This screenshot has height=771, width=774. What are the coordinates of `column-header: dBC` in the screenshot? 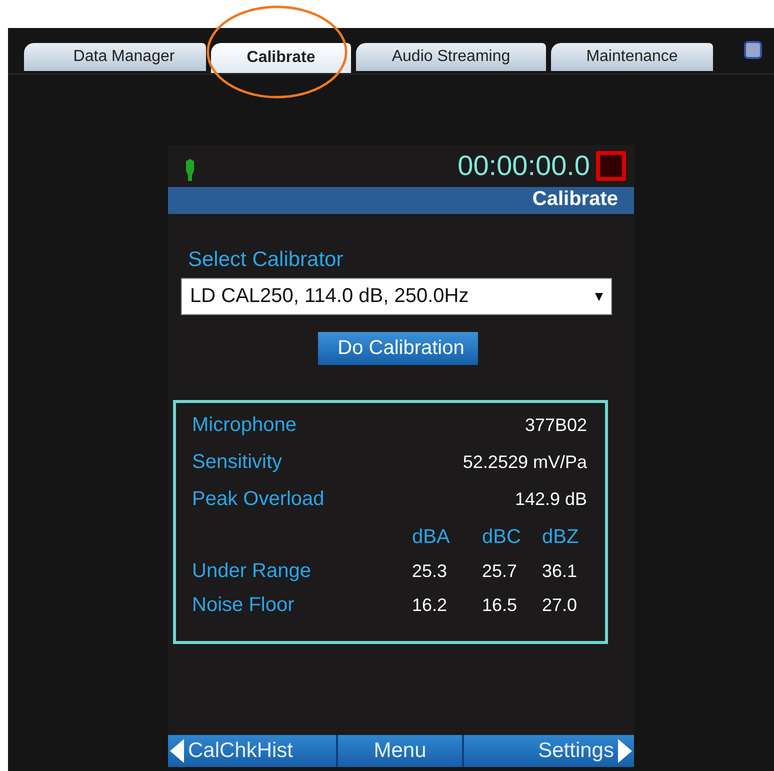 It's located at (502, 537).